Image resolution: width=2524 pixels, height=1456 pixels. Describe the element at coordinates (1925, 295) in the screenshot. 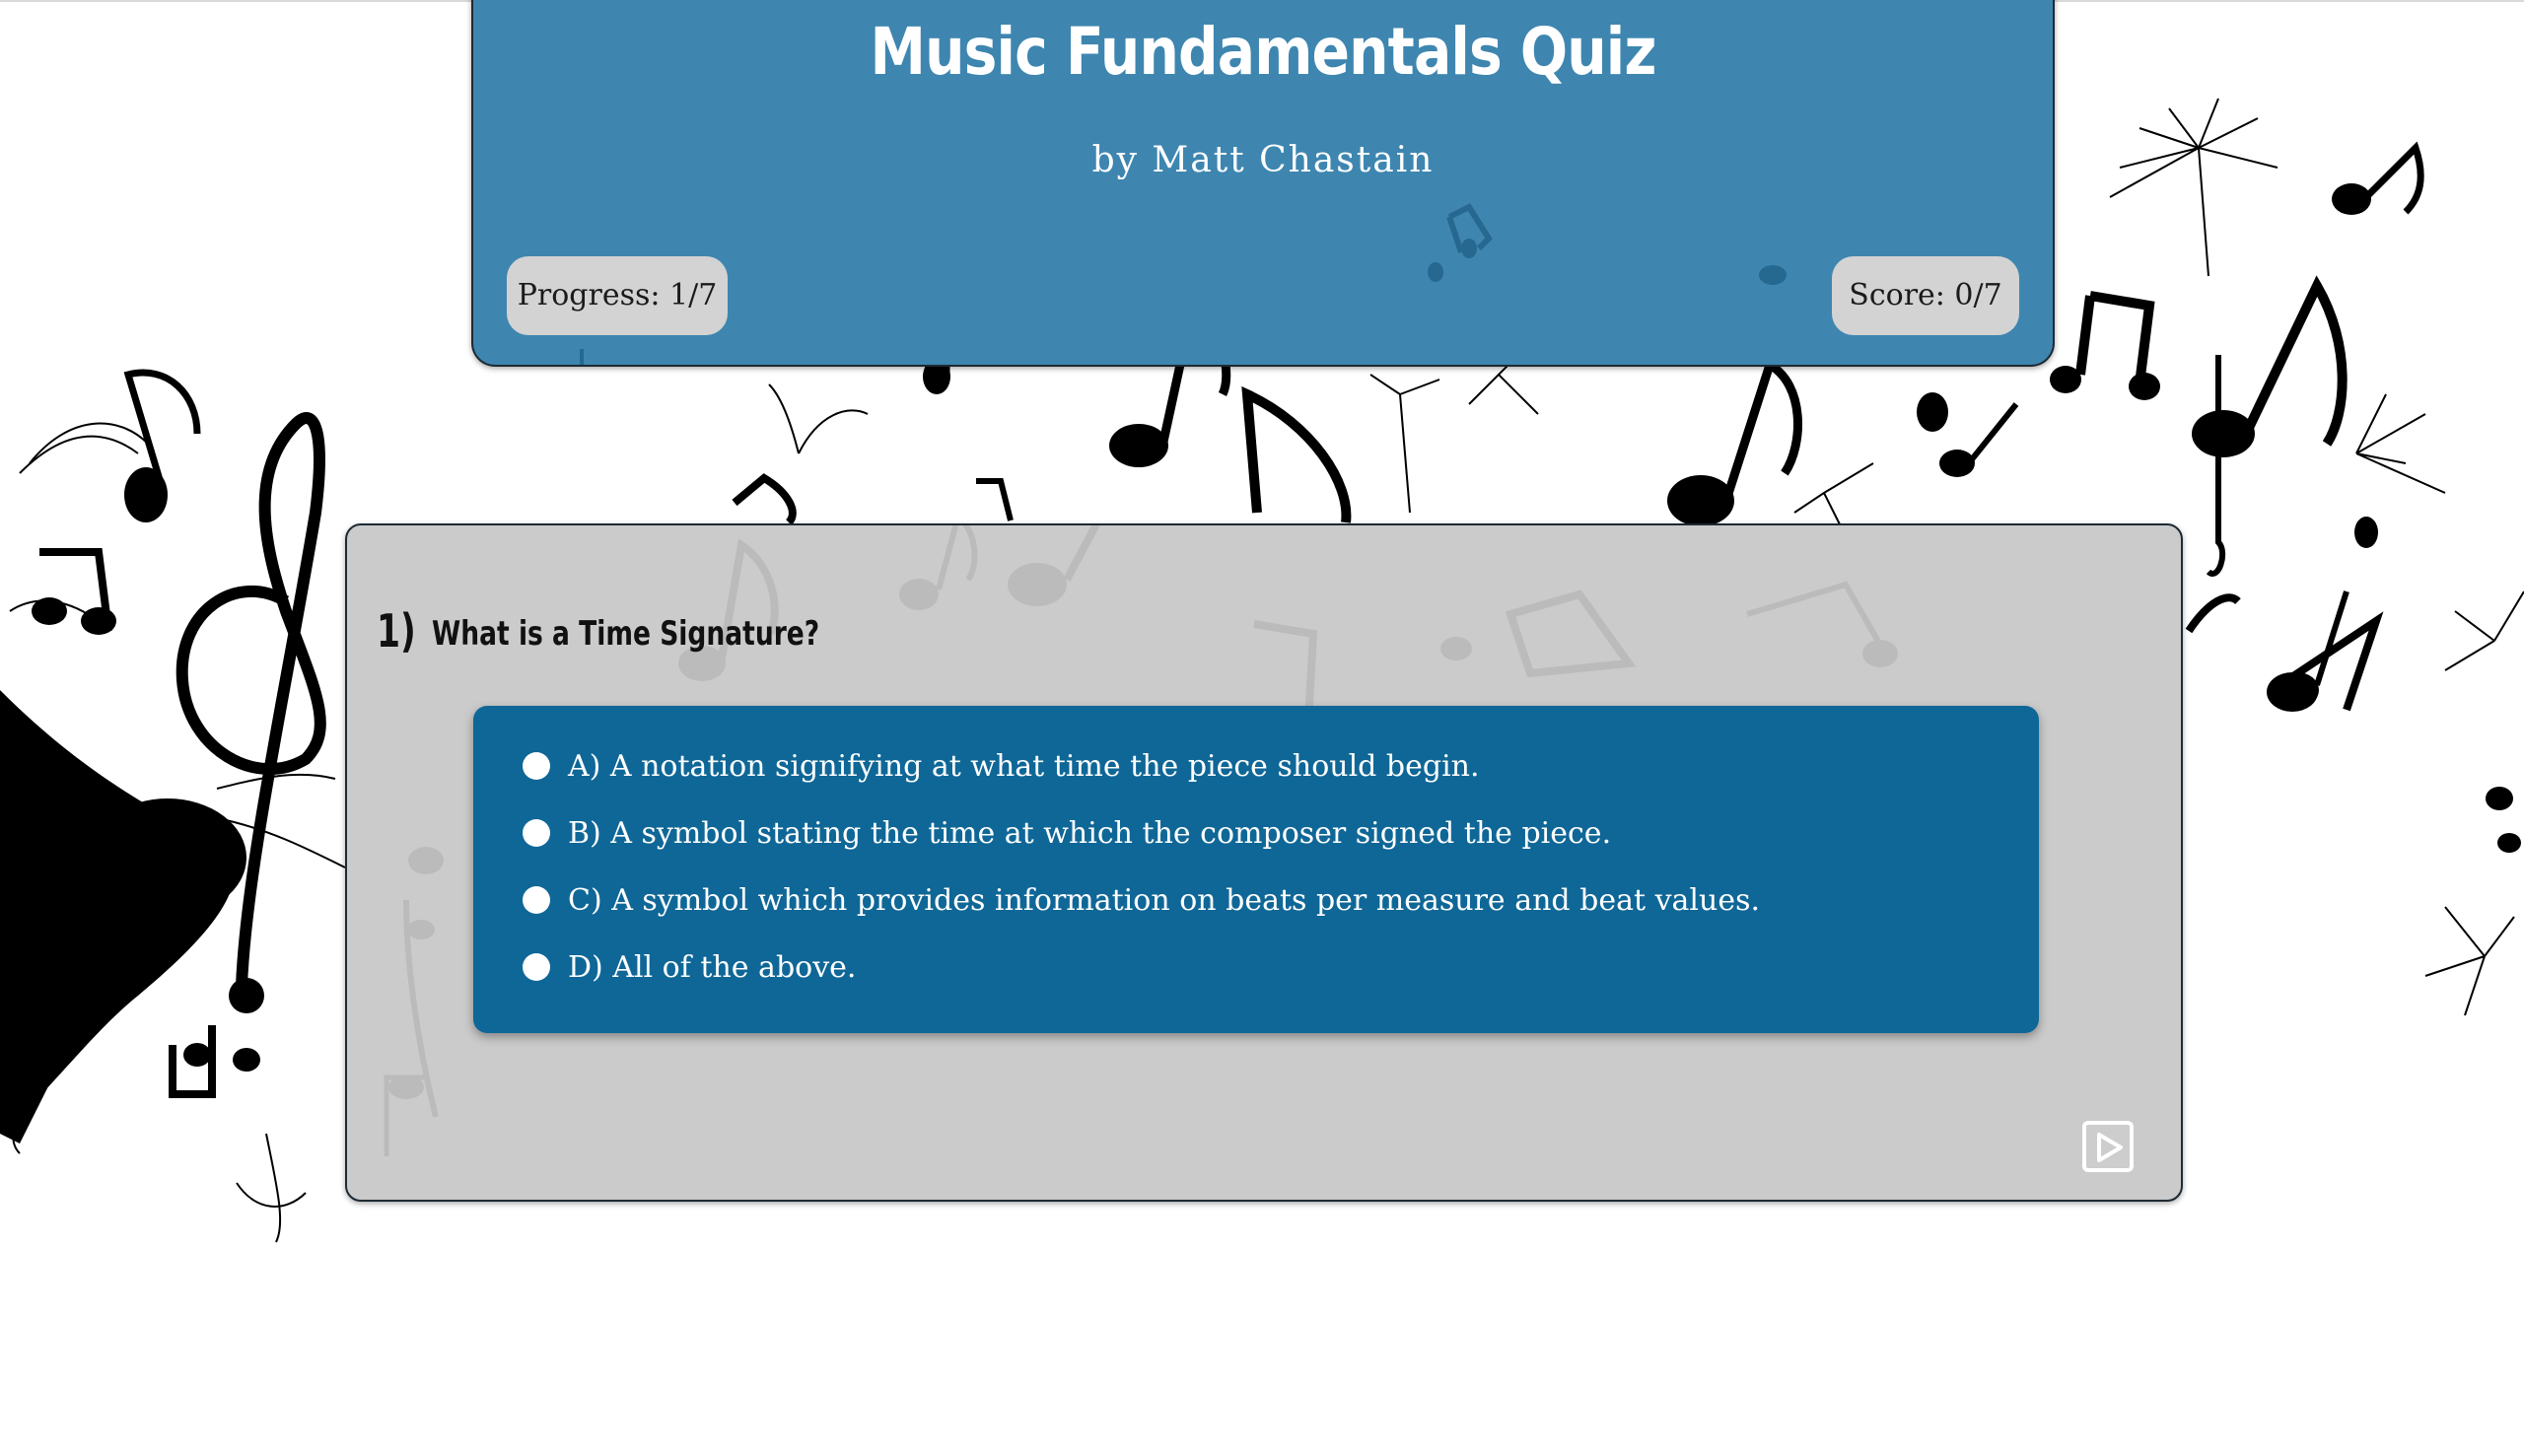

I see `score-badge: Score: 0/7` at that location.